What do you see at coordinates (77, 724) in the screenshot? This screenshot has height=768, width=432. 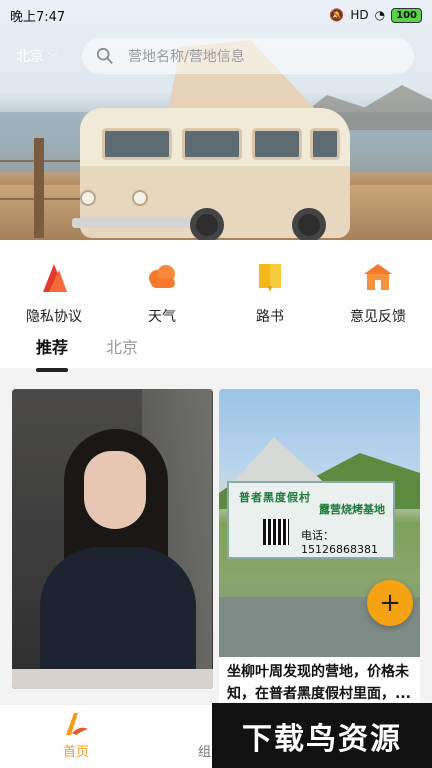 I see `home-logo-icon` at bounding box center [77, 724].